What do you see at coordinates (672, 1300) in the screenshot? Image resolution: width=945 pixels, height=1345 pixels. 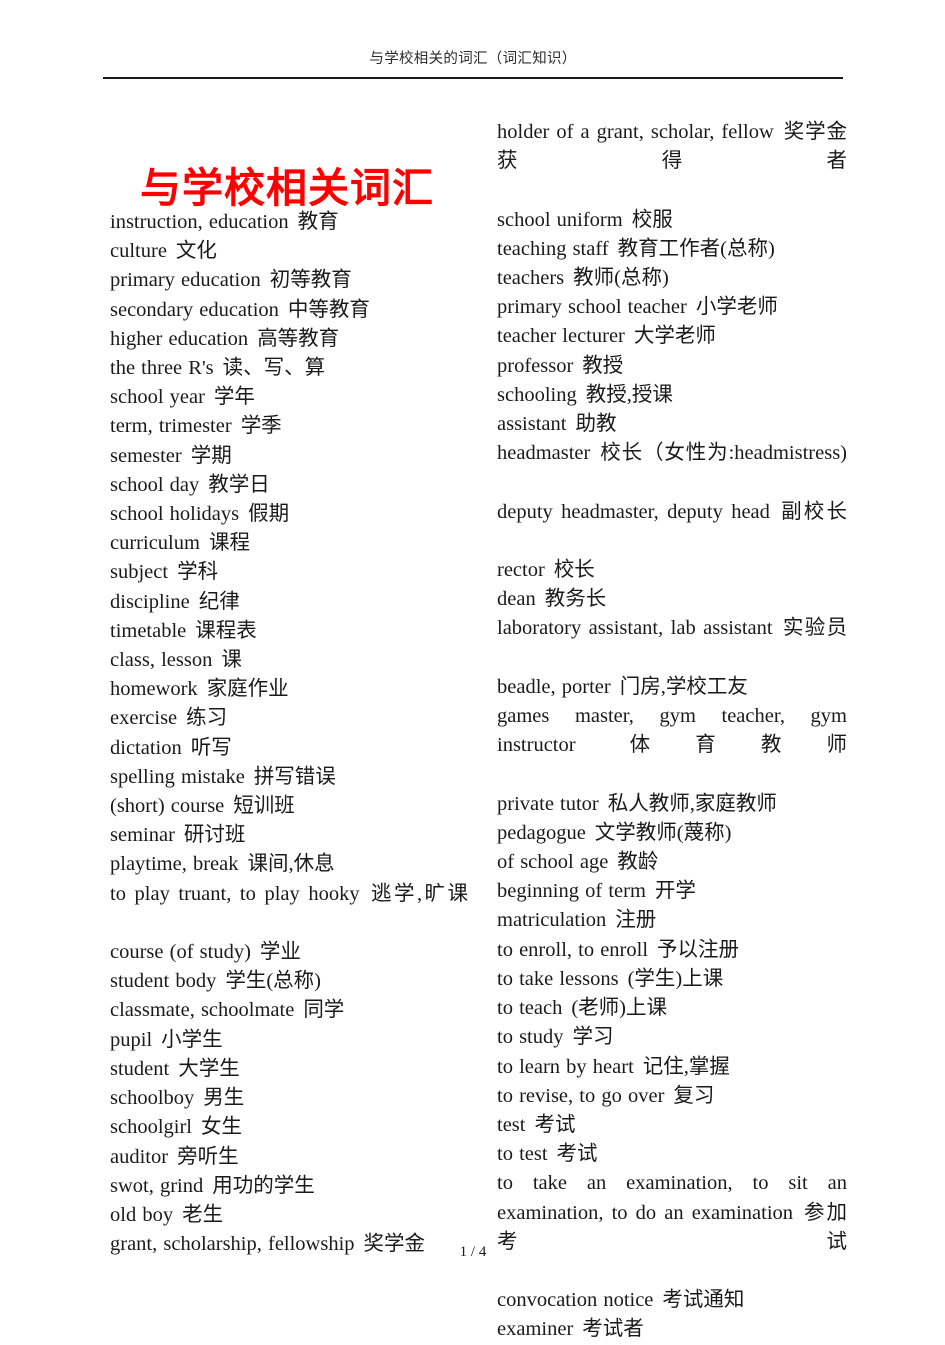 I see `vocabulary-entry: convocation notice 考试通知` at bounding box center [672, 1300].